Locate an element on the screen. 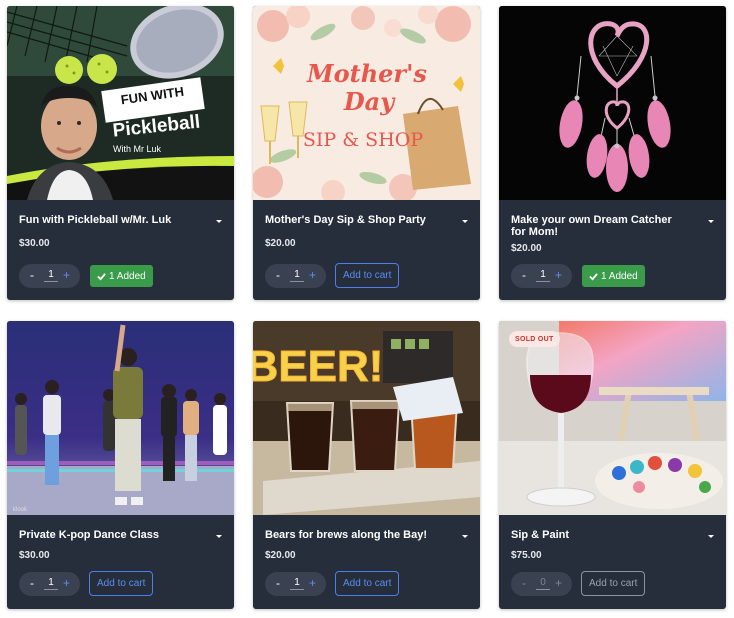  quantity-stepper: - 0 + is located at coordinates (541, 584).